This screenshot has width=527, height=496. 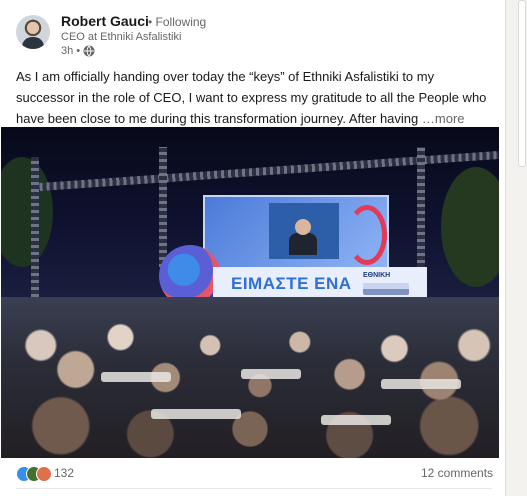 I want to click on banner-slogan: ΕΙΜΑΣΤΕ ΕΝΑ, so click(x=291, y=283).